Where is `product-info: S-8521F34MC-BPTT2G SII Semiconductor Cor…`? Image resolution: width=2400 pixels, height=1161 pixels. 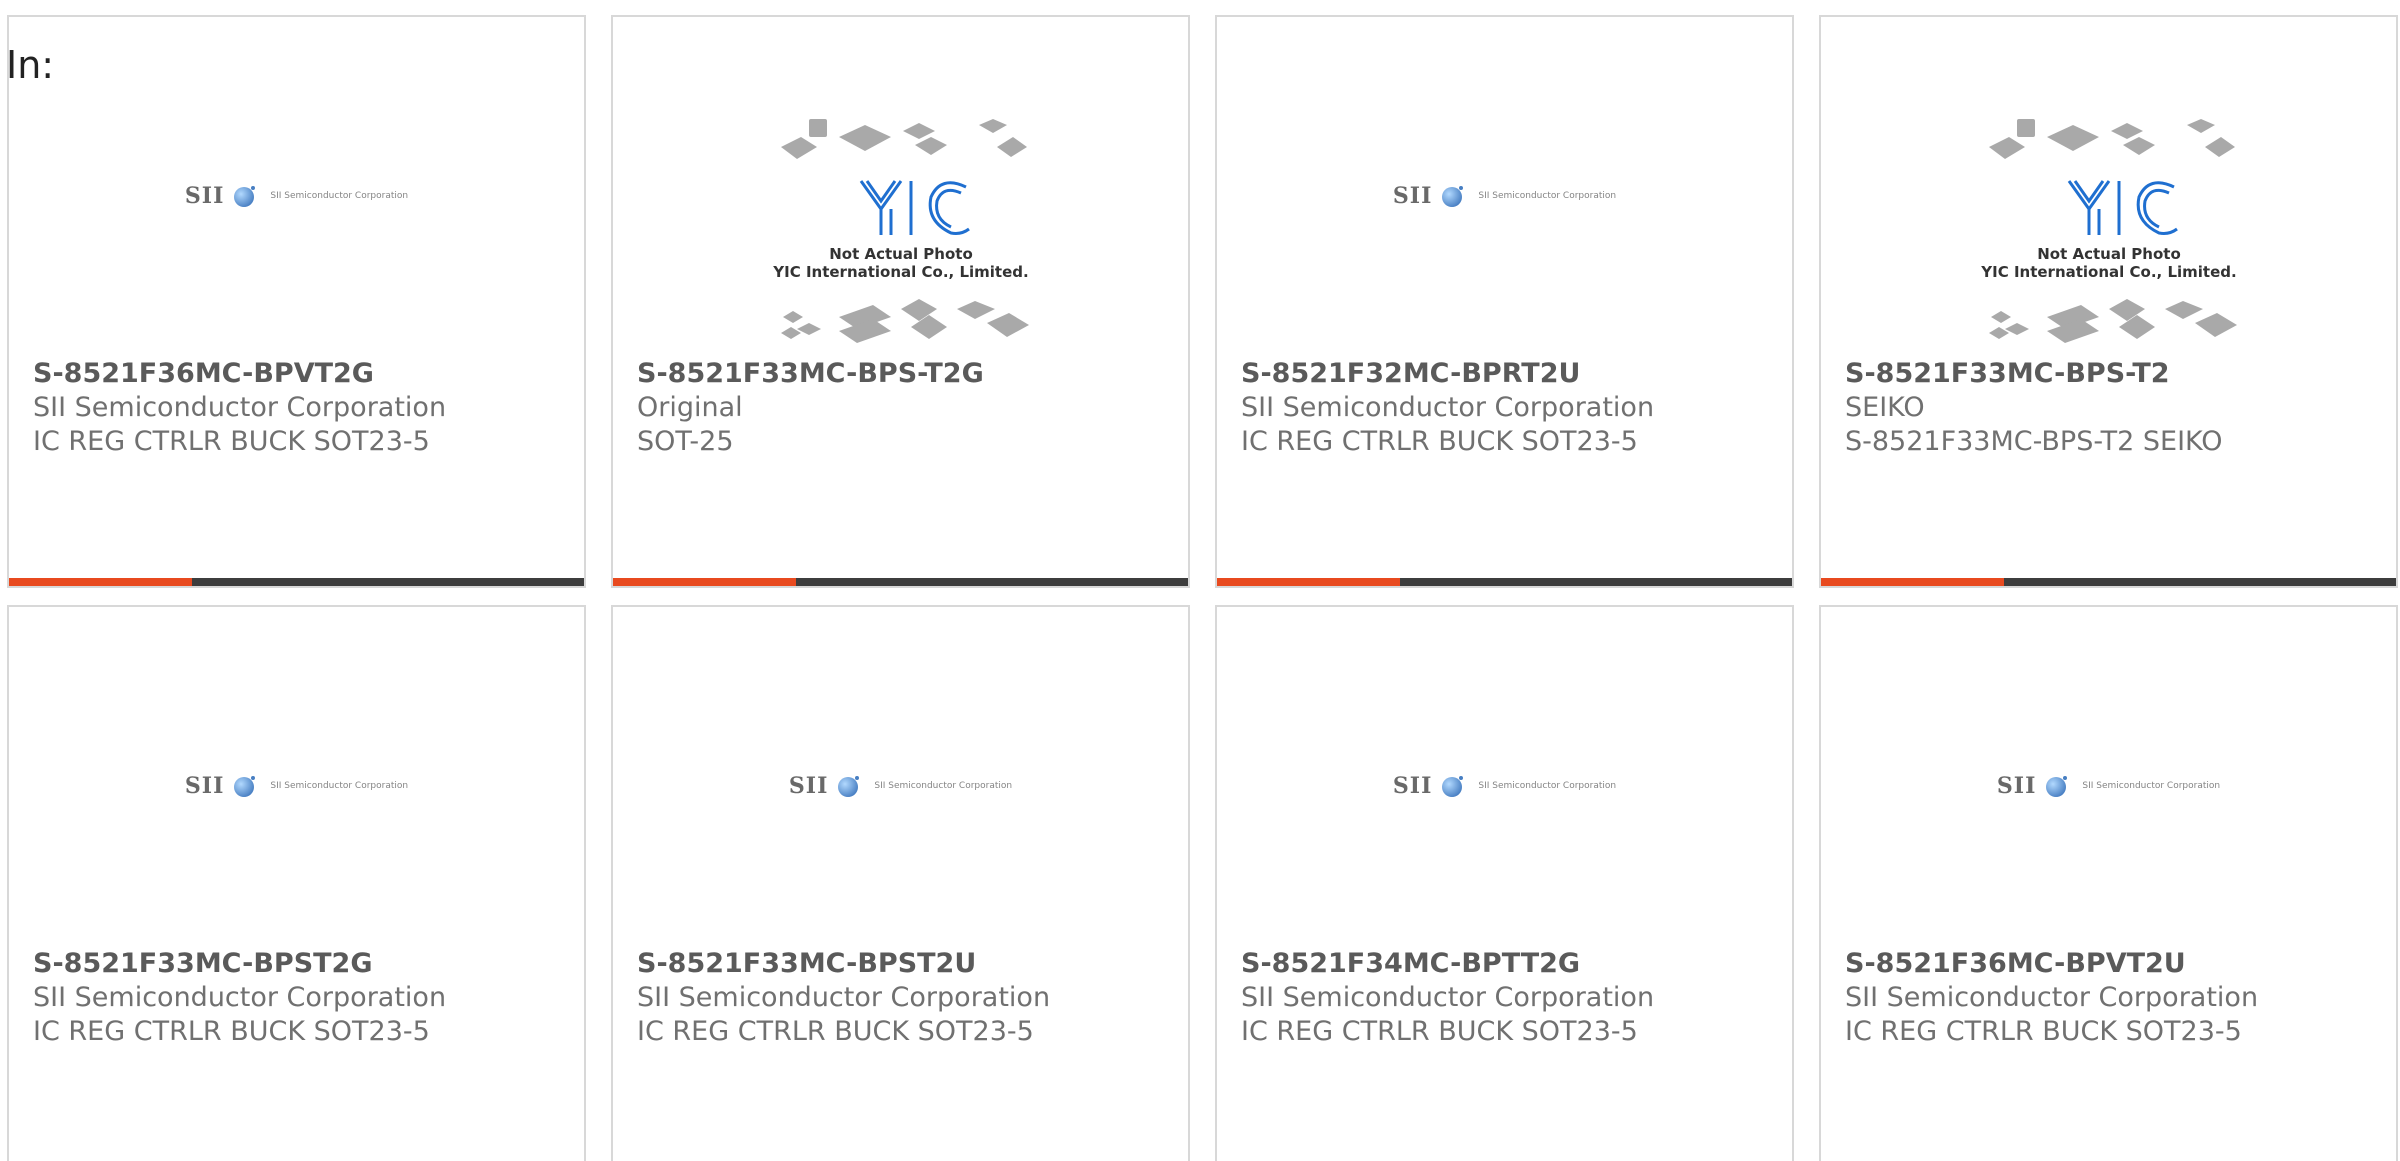
product-info: S-8521F34MC-BPTT2G SII Semiconductor Cor… is located at coordinates (1511, 998).